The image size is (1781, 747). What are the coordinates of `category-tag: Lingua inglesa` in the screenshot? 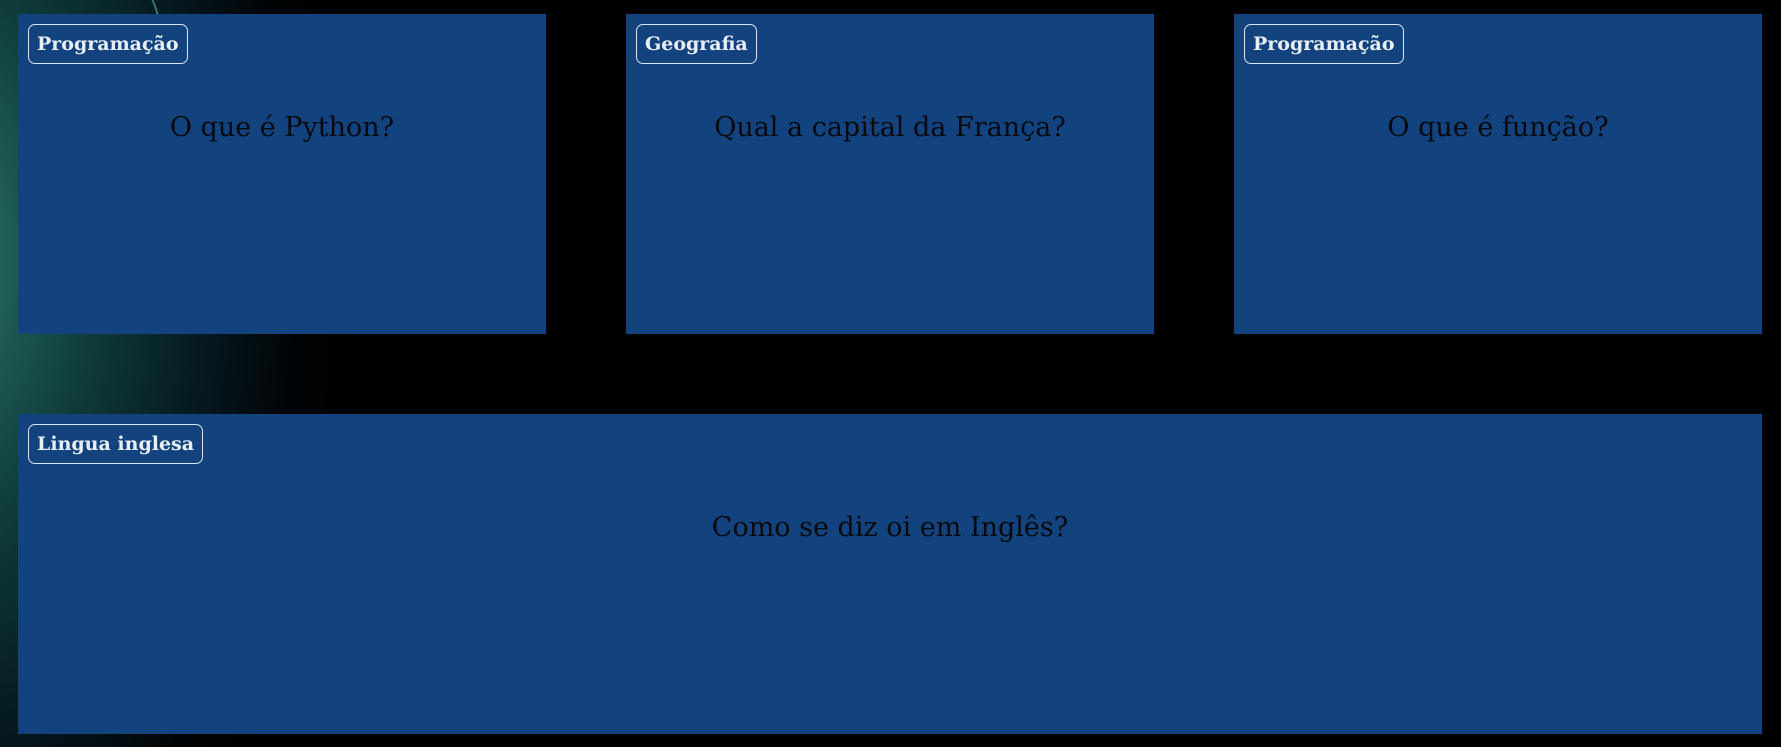 It's located at (116, 444).